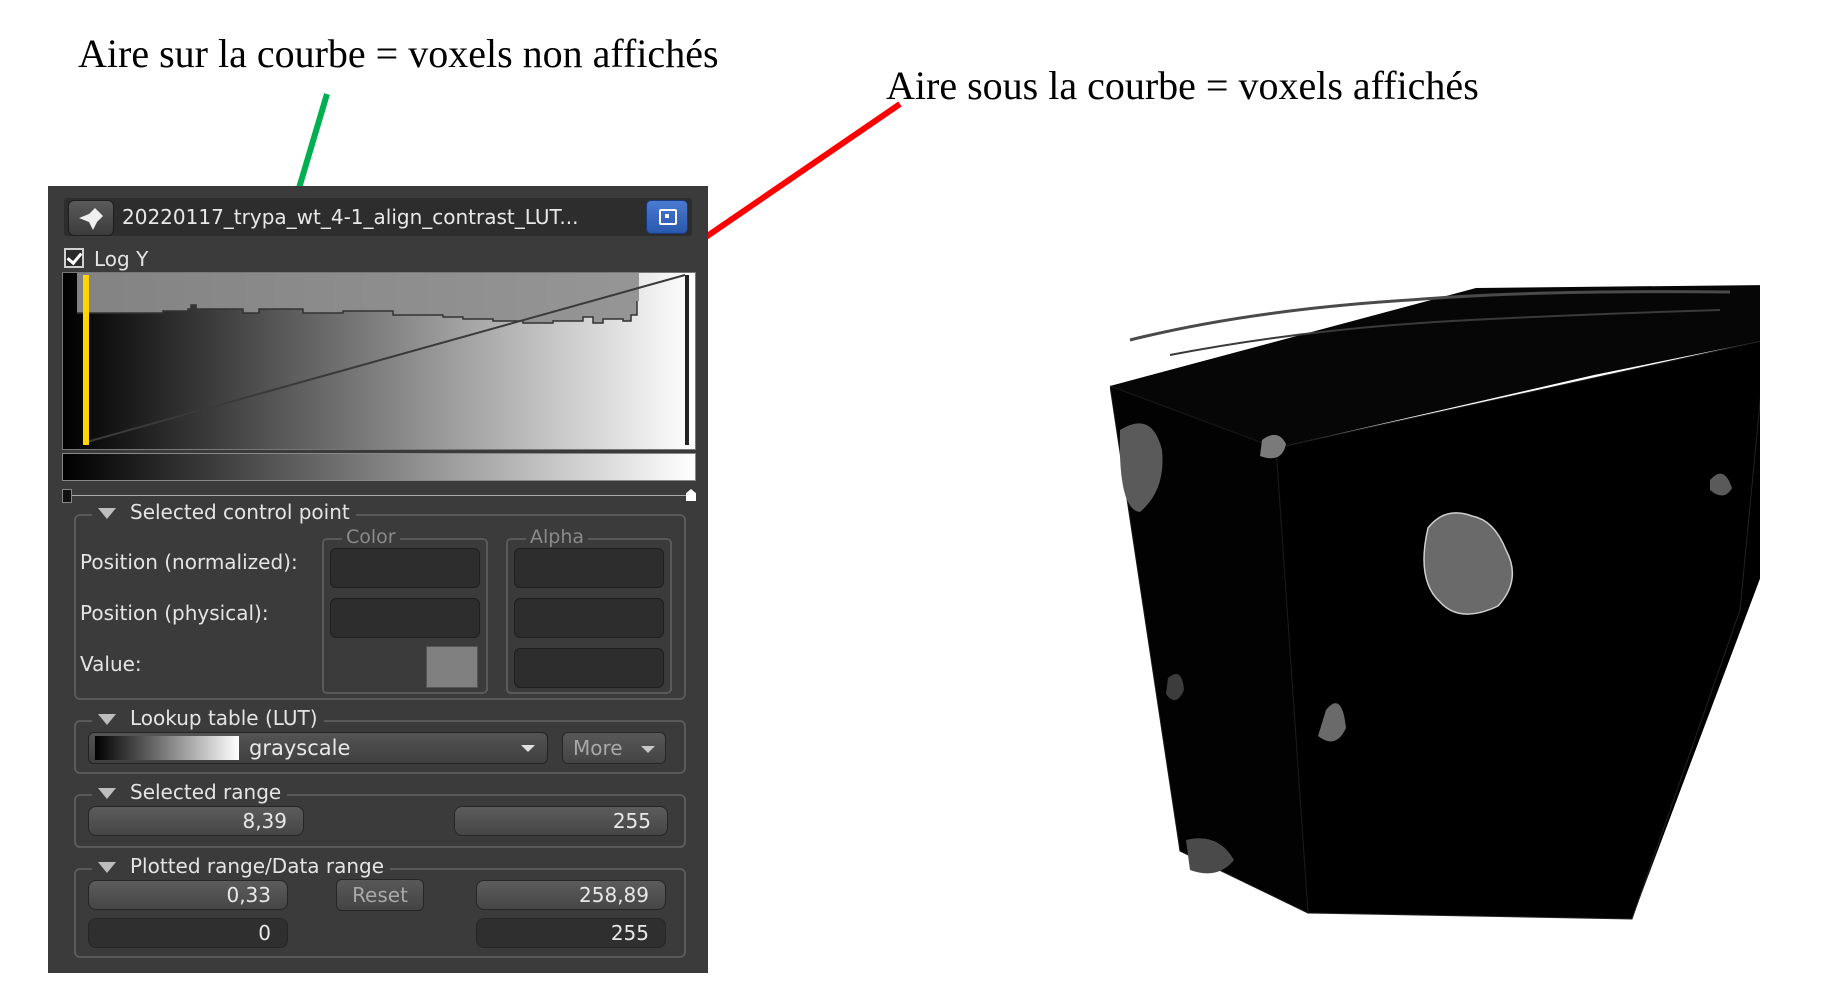  What do you see at coordinates (405, 618) in the screenshot?
I see `color-position-physical-field` at bounding box center [405, 618].